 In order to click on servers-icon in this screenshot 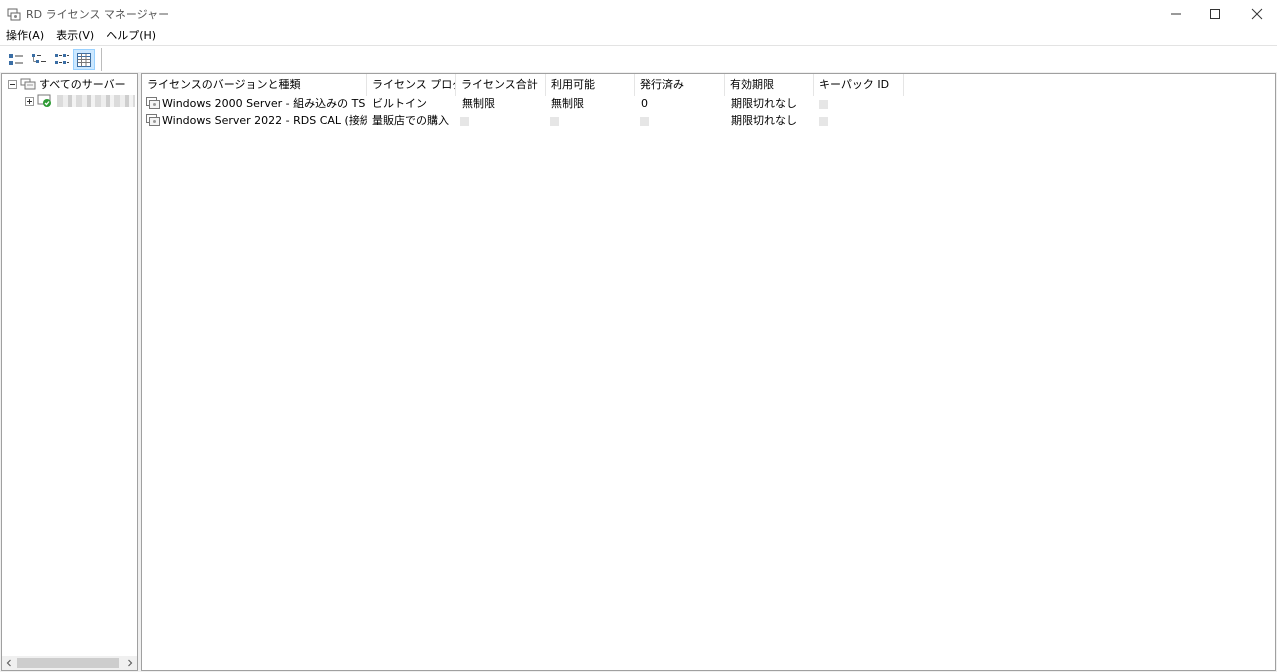, I will do `click(28, 84)`.